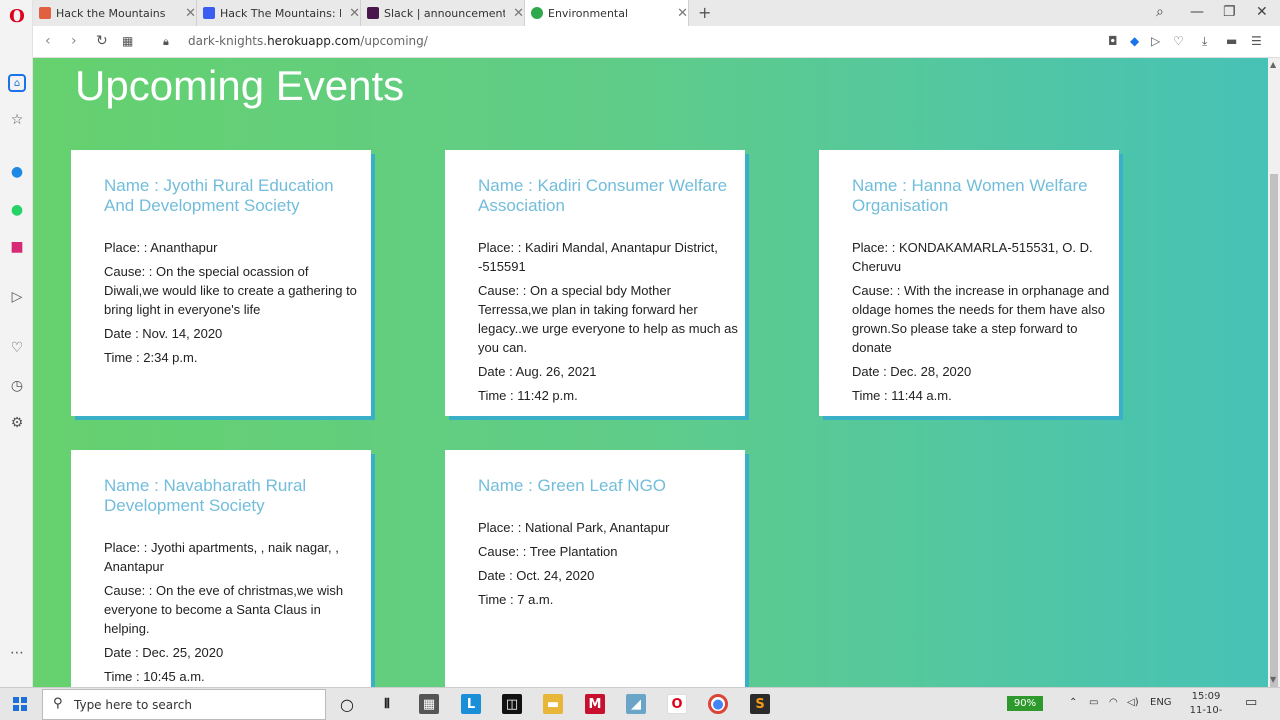 This screenshot has width=1280, height=720. Describe the element at coordinates (1133, 702) in the screenshot. I see `volume-icon: ◁)` at that location.